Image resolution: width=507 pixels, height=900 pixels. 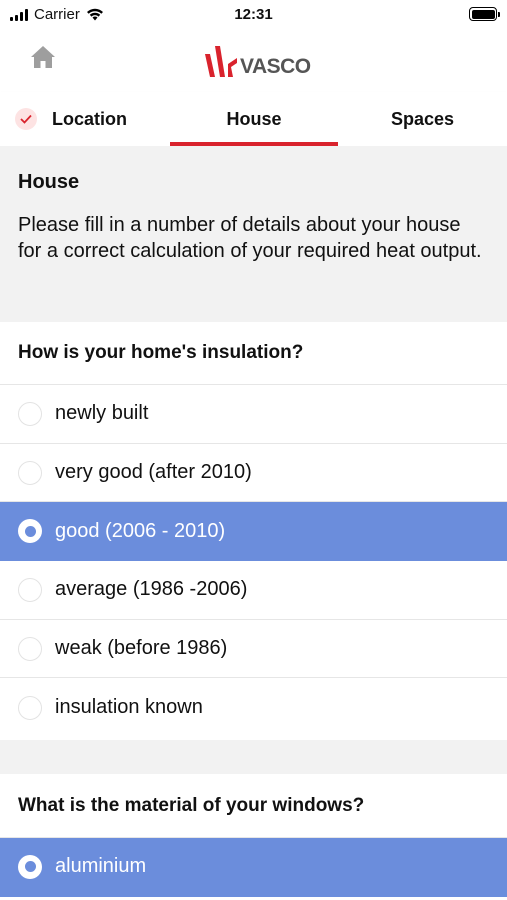 I want to click on option-label: very good (after 2010), so click(x=153, y=472).